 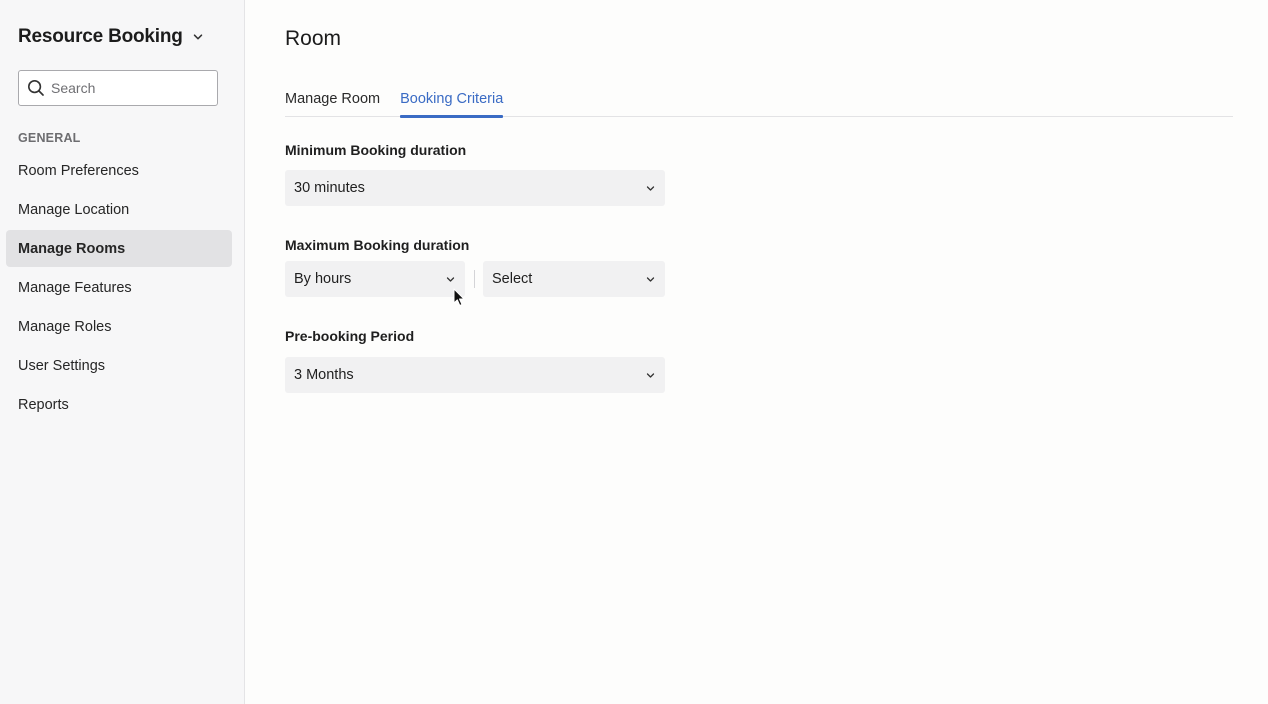 I want to click on tab-manage-room: Manage Room, so click(x=332, y=101).